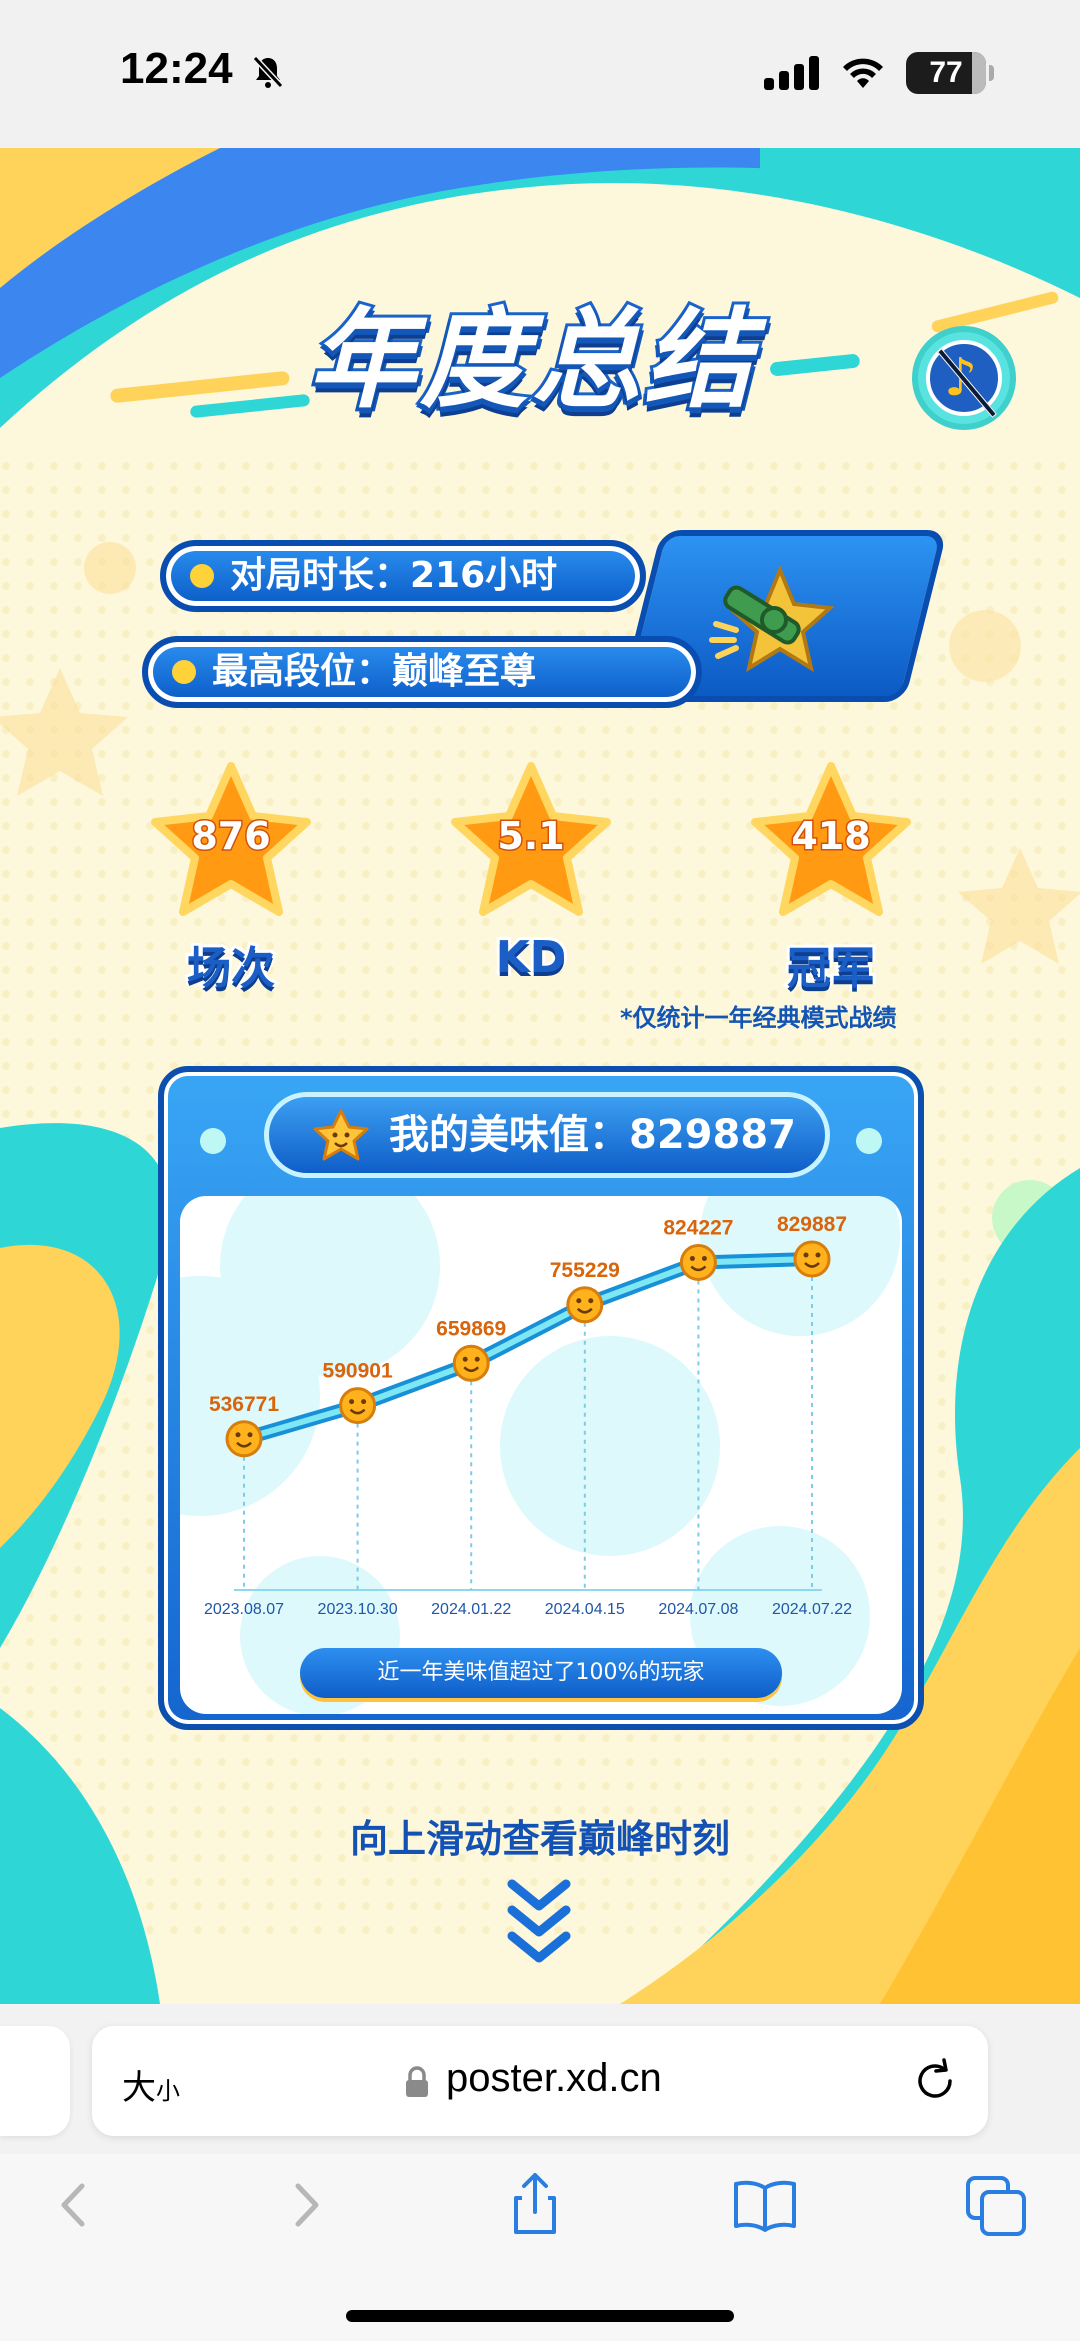 The width and height of the screenshot is (1080, 2341). I want to click on kd-label: KD, so click(531, 957).